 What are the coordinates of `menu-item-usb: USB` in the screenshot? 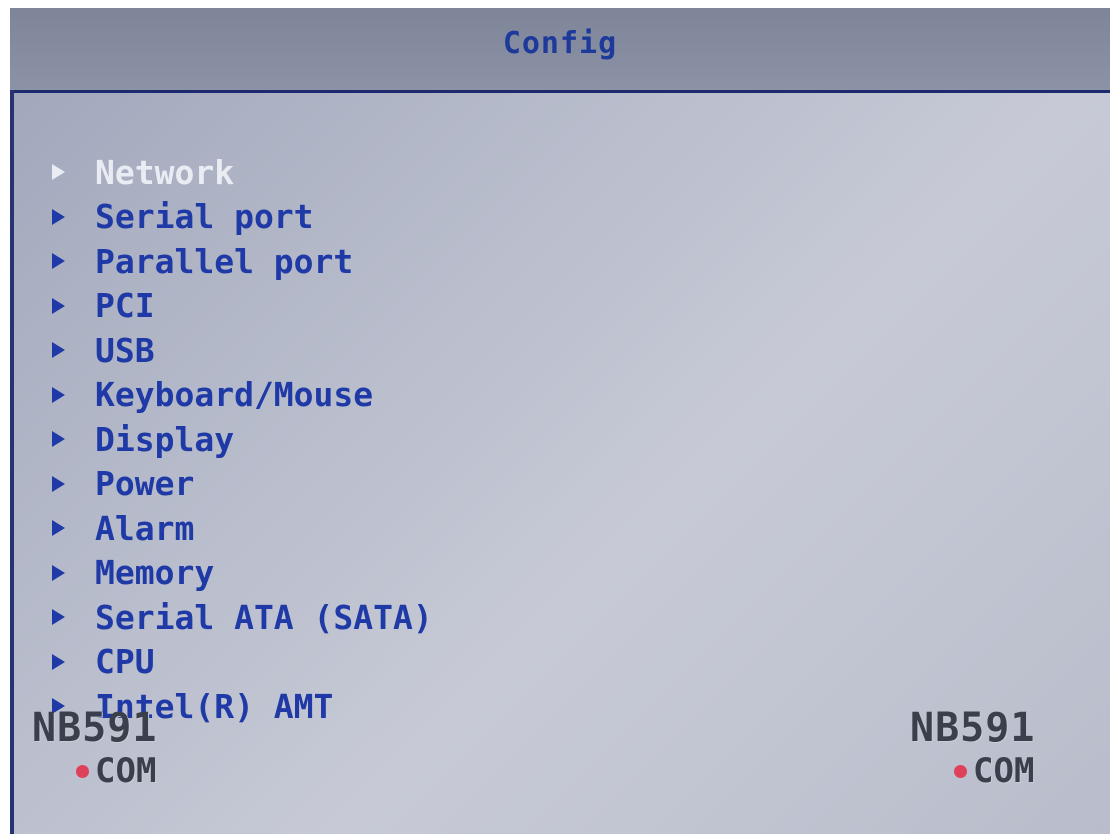 It's located at (241, 350).